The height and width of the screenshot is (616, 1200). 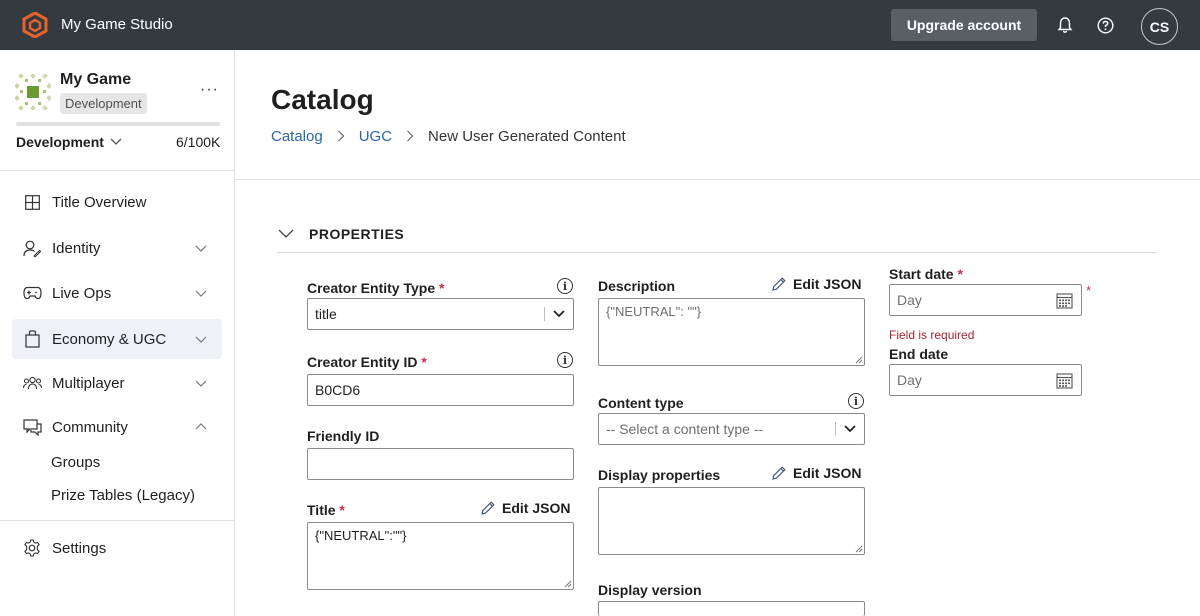 I want to click on game-name: My Game, so click(x=95, y=80).